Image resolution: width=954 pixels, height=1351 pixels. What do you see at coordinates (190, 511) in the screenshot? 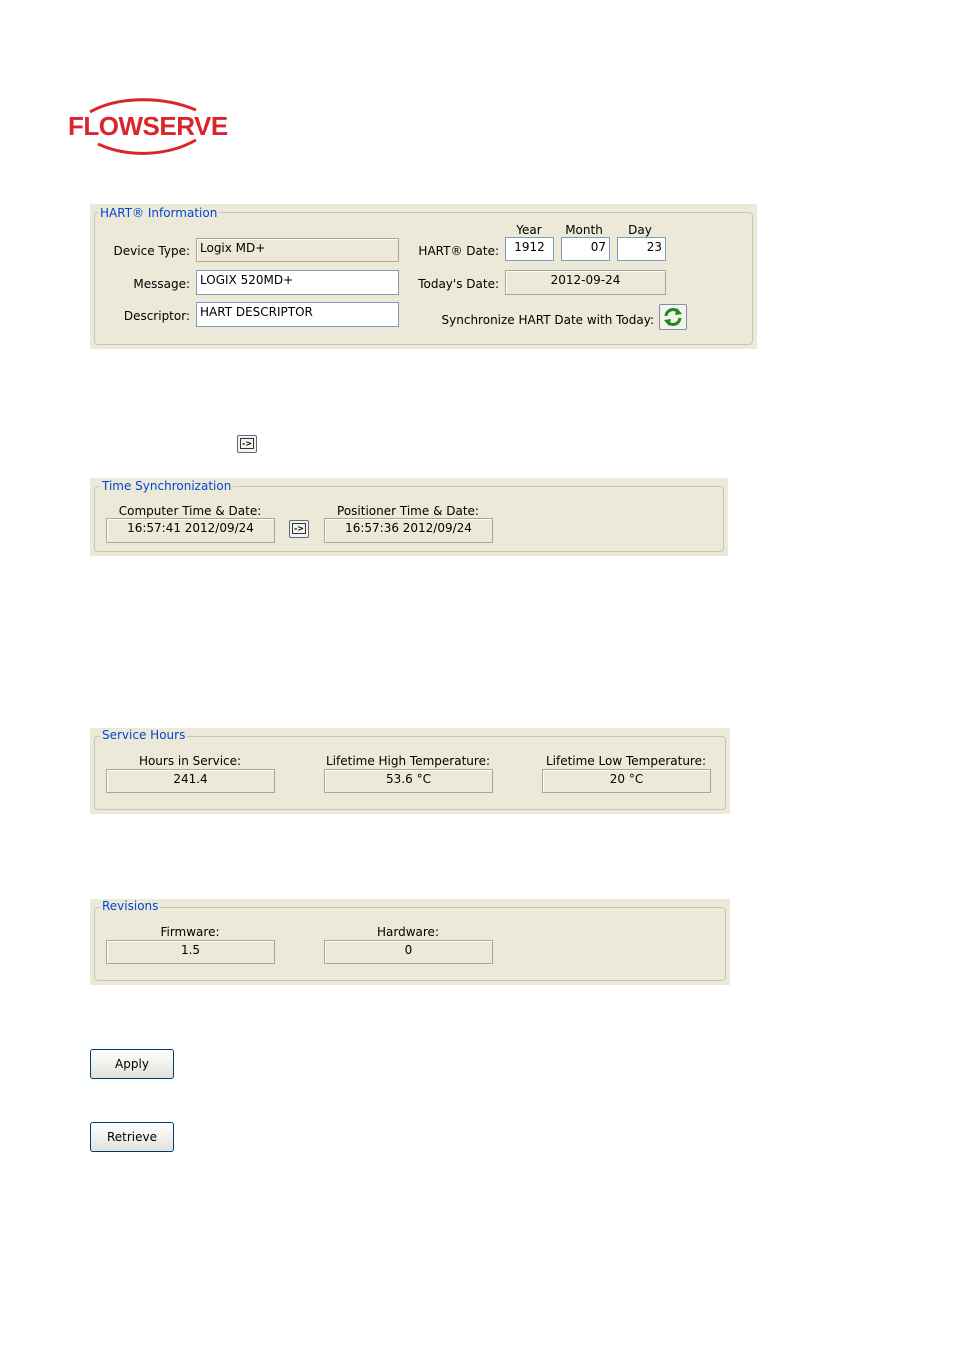
I see `computer-time-label: Computer Time & Date:` at bounding box center [190, 511].